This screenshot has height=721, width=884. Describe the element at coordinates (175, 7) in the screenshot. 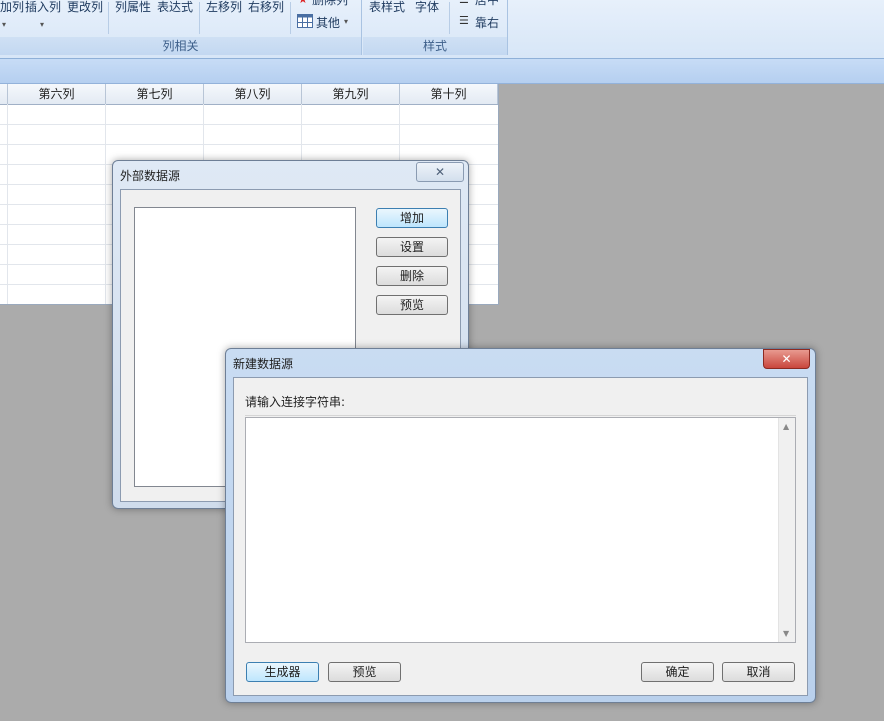

I see `expression-button: 表达式` at that location.